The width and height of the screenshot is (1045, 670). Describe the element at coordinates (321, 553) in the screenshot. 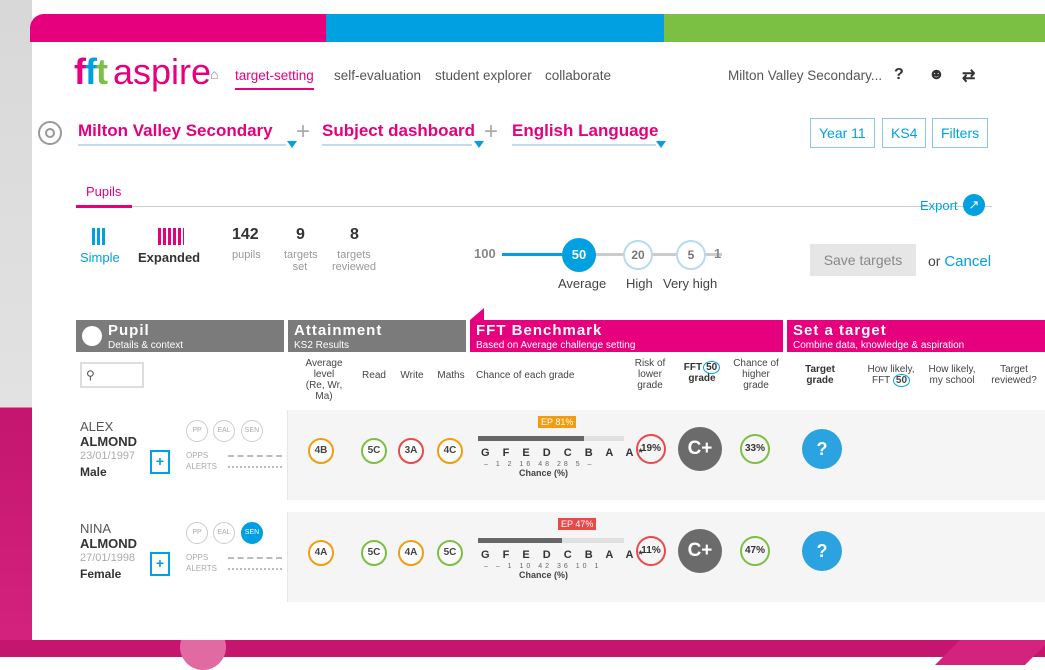

I see `average-level-grade: 4A` at that location.